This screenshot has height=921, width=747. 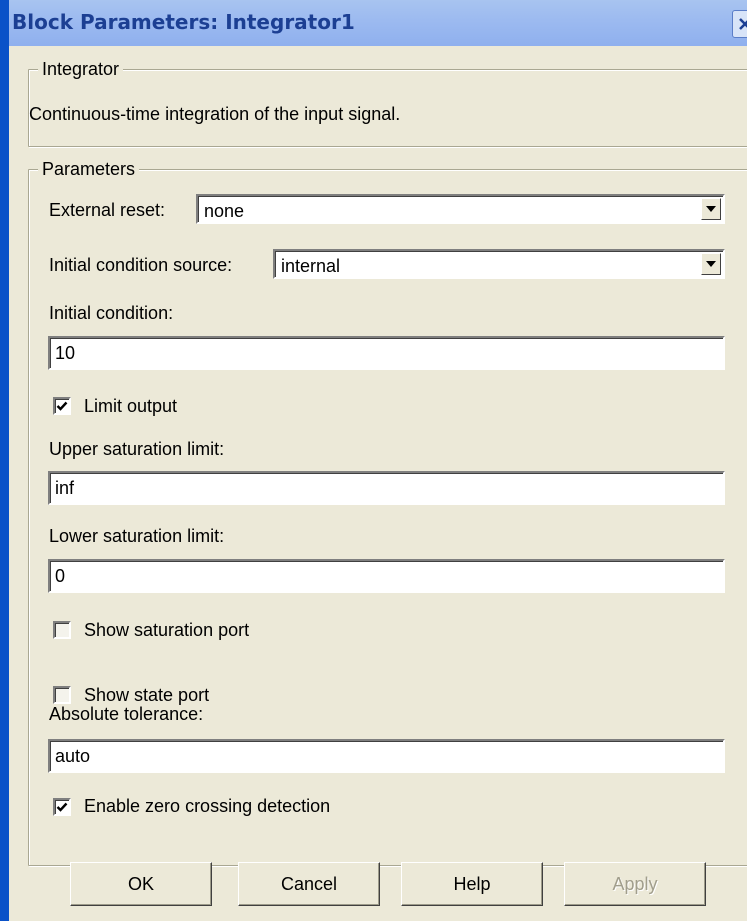 What do you see at coordinates (386, 488) in the screenshot?
I see `upper-limit-field` at bounding box center [386, 488].